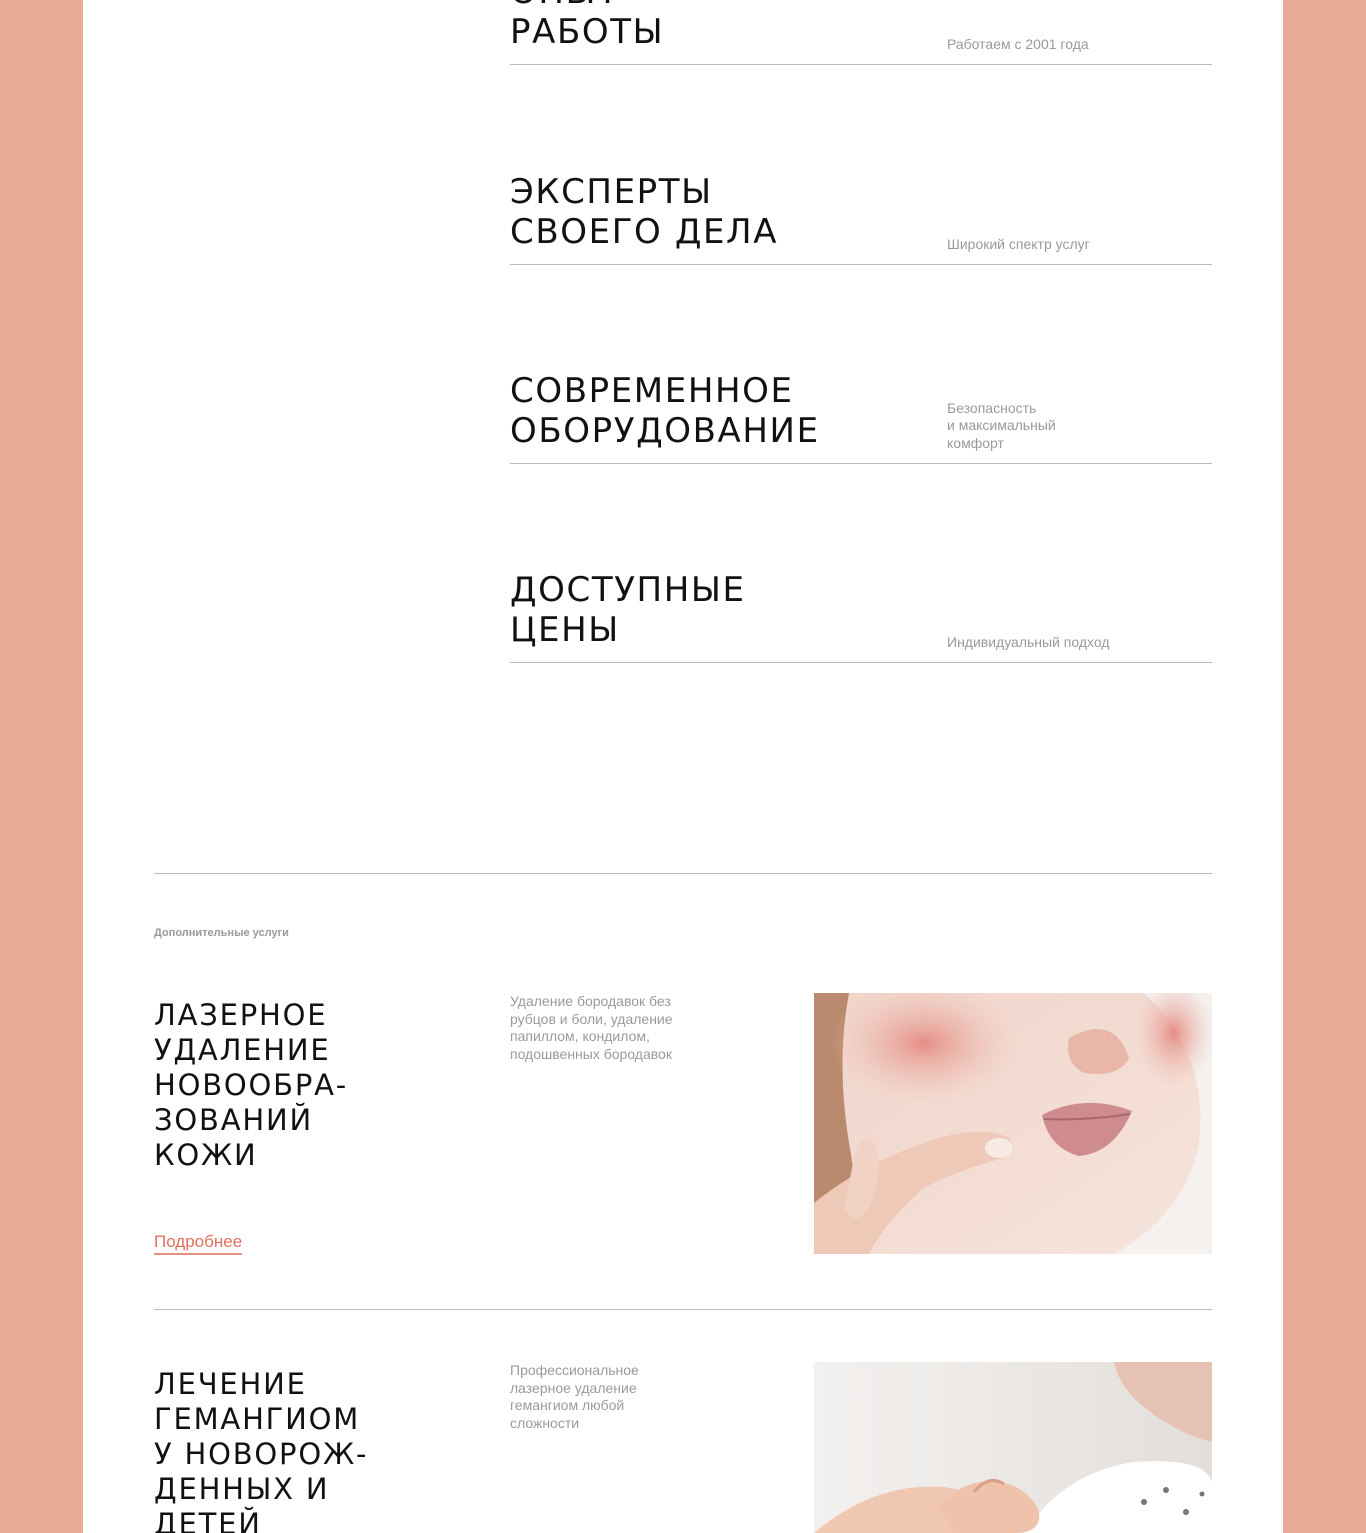  What do you see at coordinates (1018, 43) in the screenshot?
I see `advantage-desc: Работаем с 2001 года` at bounding box center [1018, 43].